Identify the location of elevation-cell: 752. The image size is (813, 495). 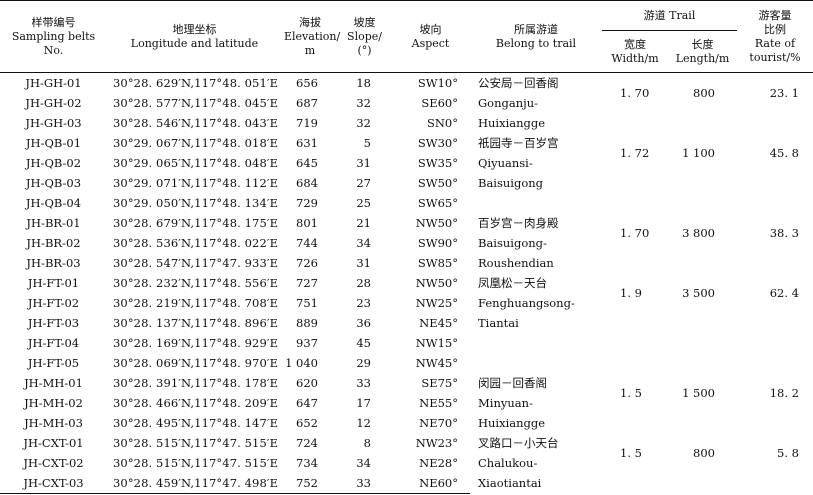
(310, 483).